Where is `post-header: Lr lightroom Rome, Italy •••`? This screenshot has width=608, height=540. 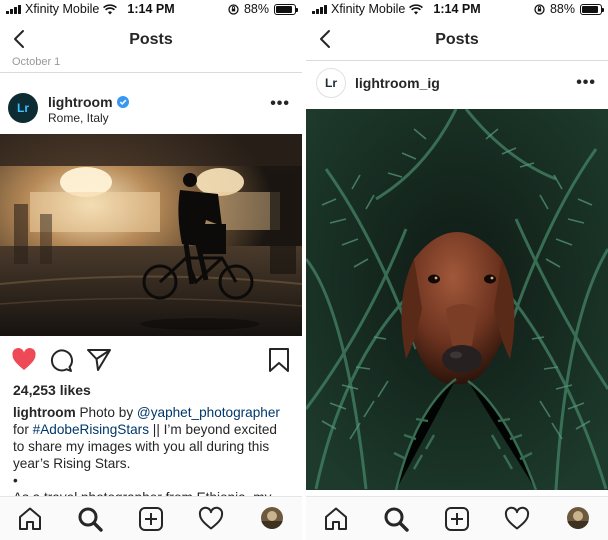
post-header: Lr lightroom Rome, Italy ••• is located at coordinates (151, 111).